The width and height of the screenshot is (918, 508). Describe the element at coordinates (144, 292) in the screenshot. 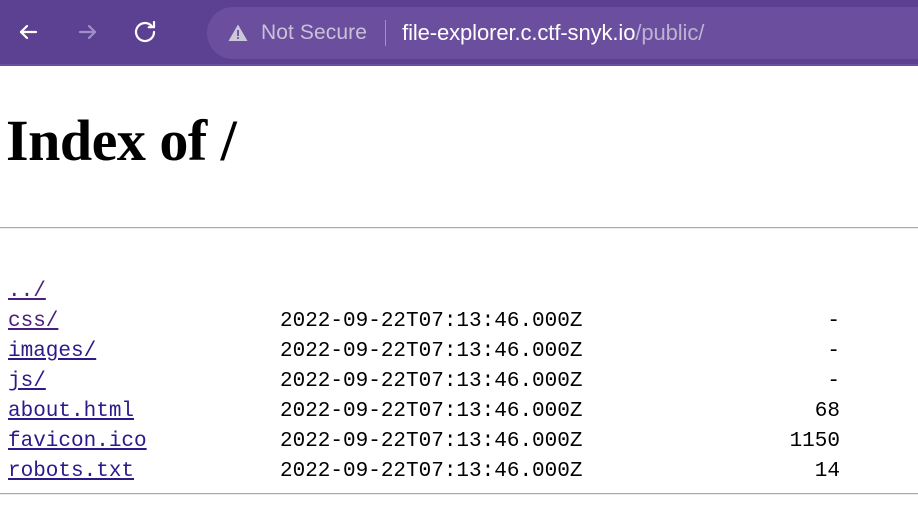

I see `listing-name-cell: ../` at that location.